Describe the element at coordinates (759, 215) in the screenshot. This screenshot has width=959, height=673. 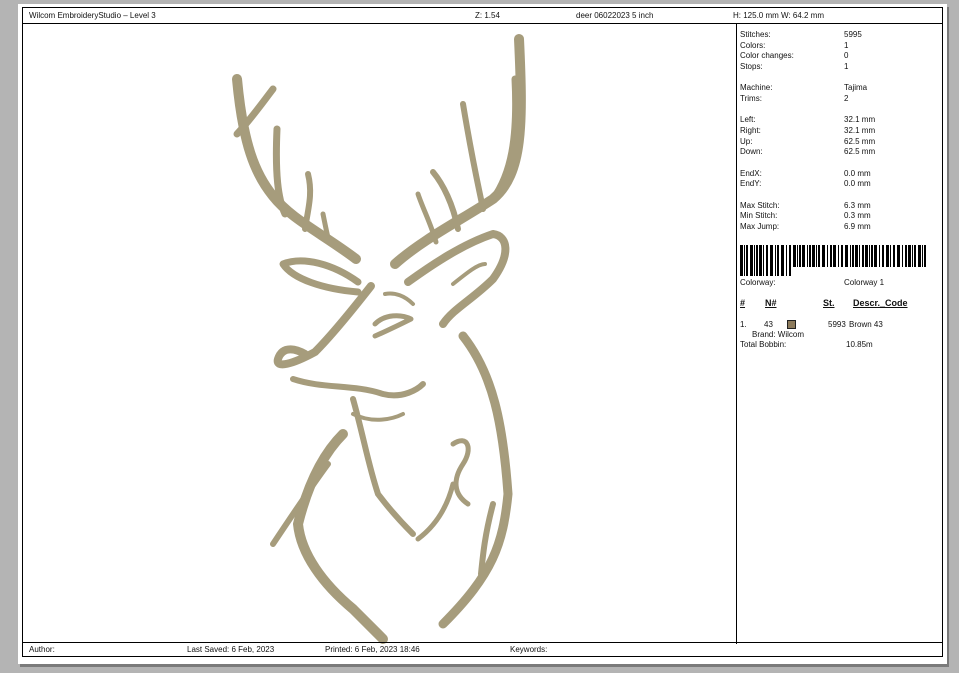
I see `min-stitch-label: Min Stitch:` at that location.